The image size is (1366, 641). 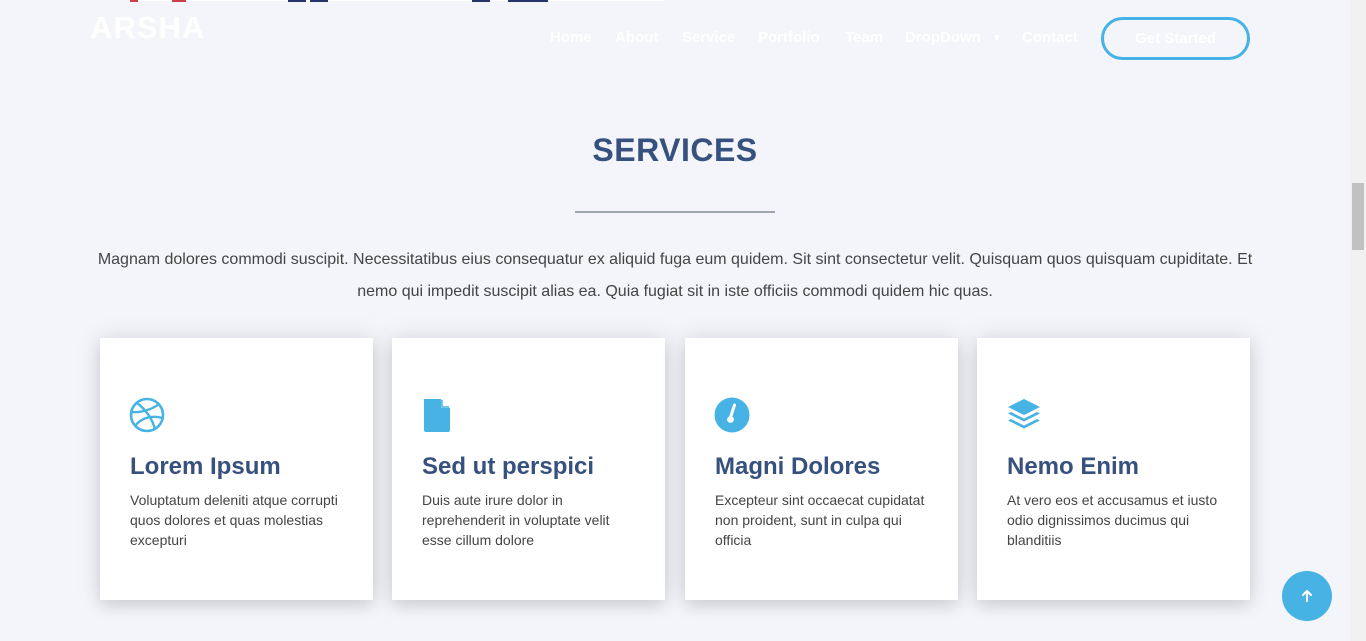 What do you see at coordinates (1358, 216) in the screenshot?
I see `scrollbar-thumb` at bounding box center [1358, 216].